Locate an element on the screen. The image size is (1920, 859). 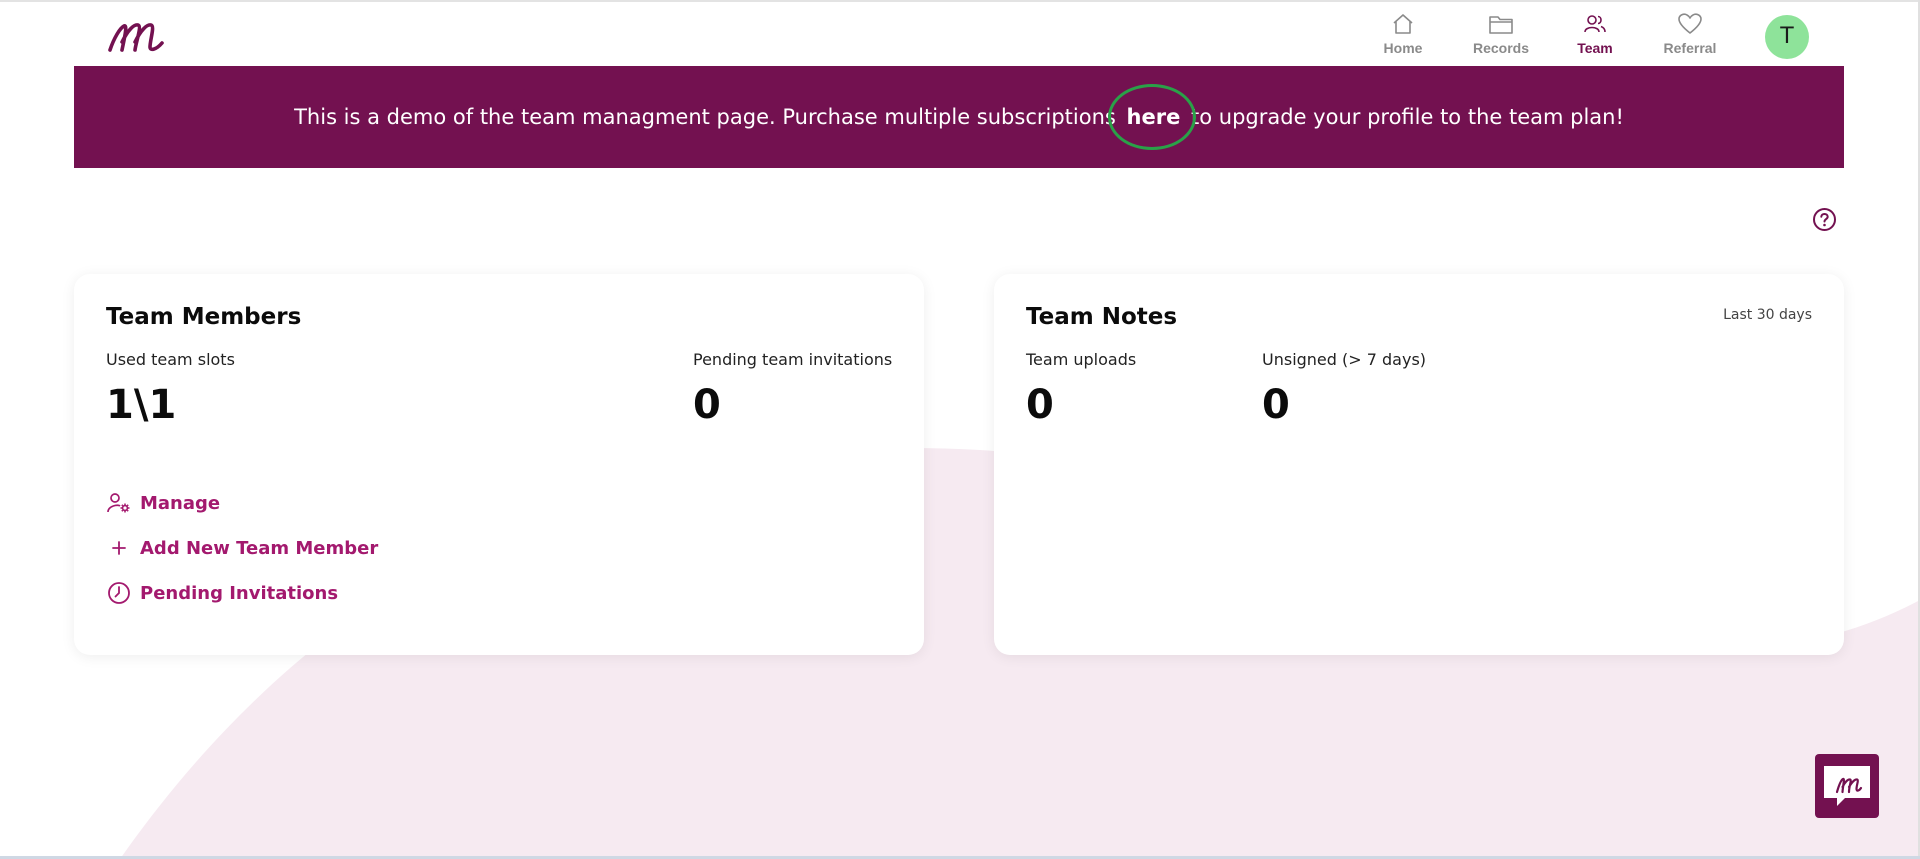
add-new-team-member-button: Add New Team Member is located at coordinates (242, 548).